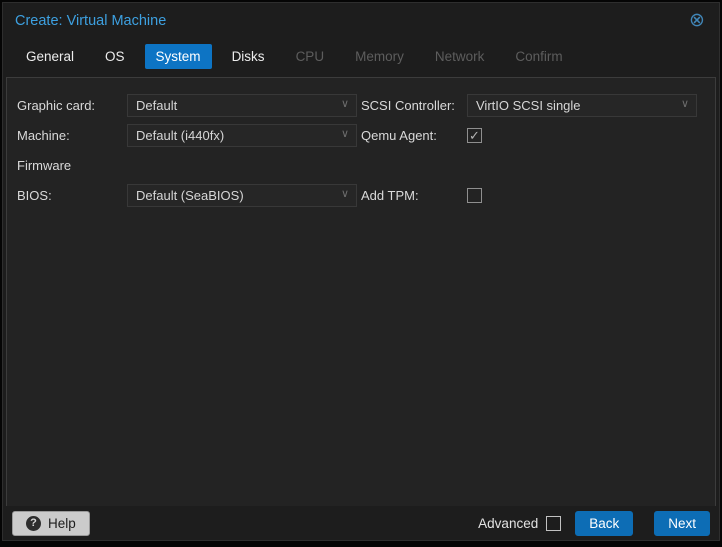 The height and width of the screenshot is (547, 722). I want to click on machine-select: Default (i440fx) ∨, so click(242, 135).